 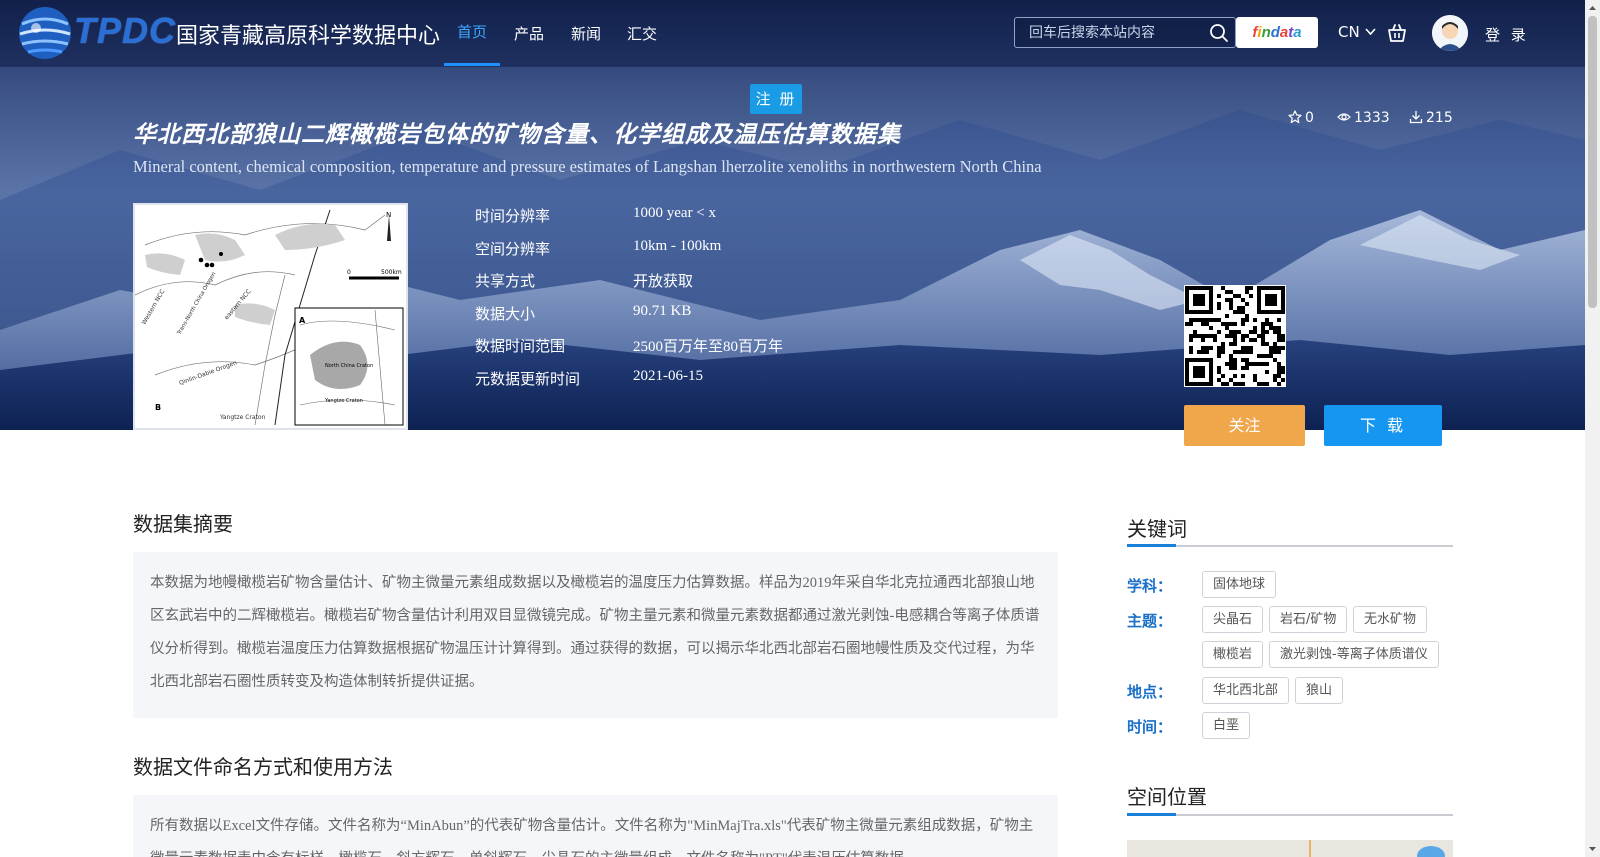 I want to click on download-button: 下 载, so click(x=1383, y=425).